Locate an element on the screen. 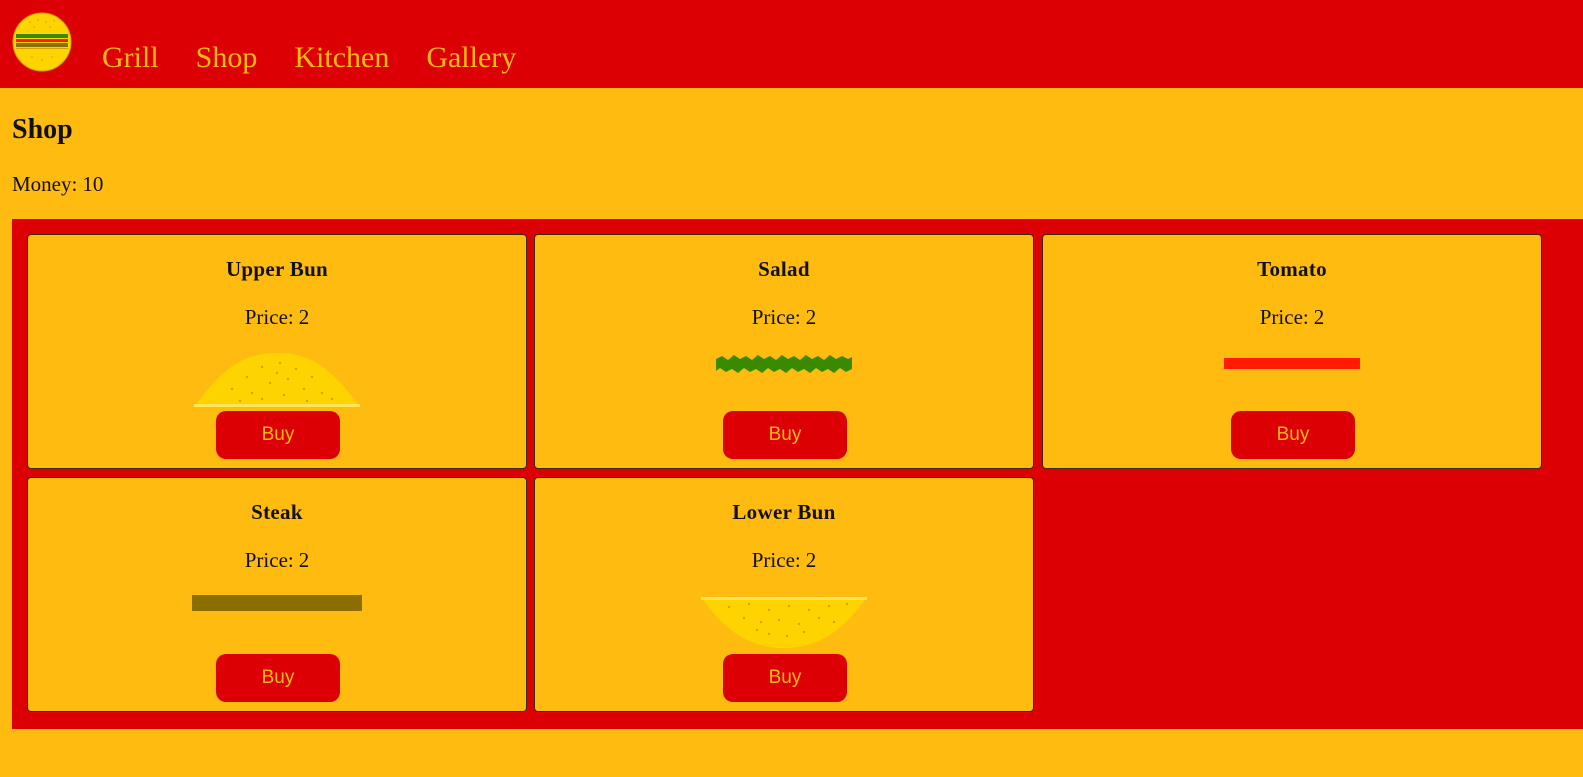  salad-icon is located at coordinates (784, 364).